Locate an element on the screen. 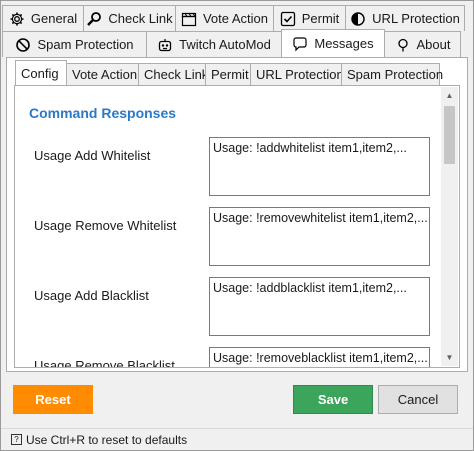 This screenshot has height=451, width=474. scroll-up-icon: ▲ is located at coordinates (449, 95).